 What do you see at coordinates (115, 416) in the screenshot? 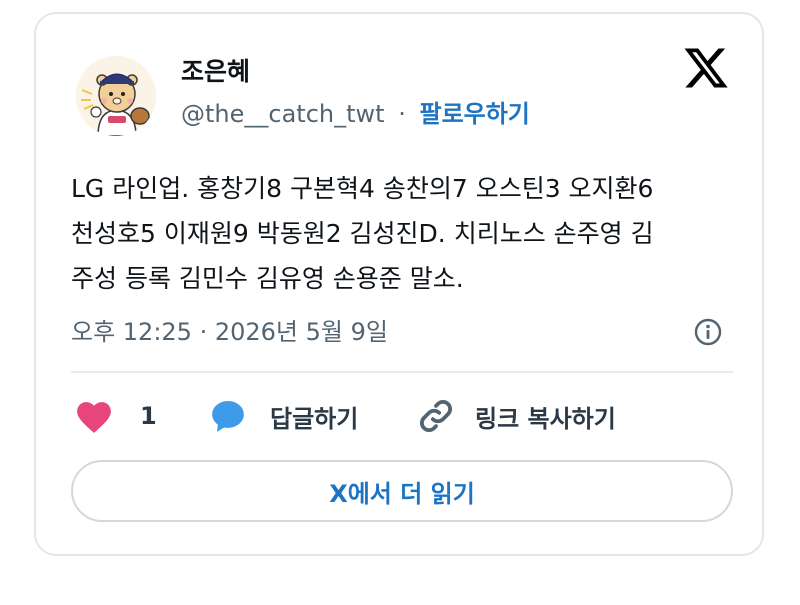
I see `like-button: 1` at bounding box center [115, 416].